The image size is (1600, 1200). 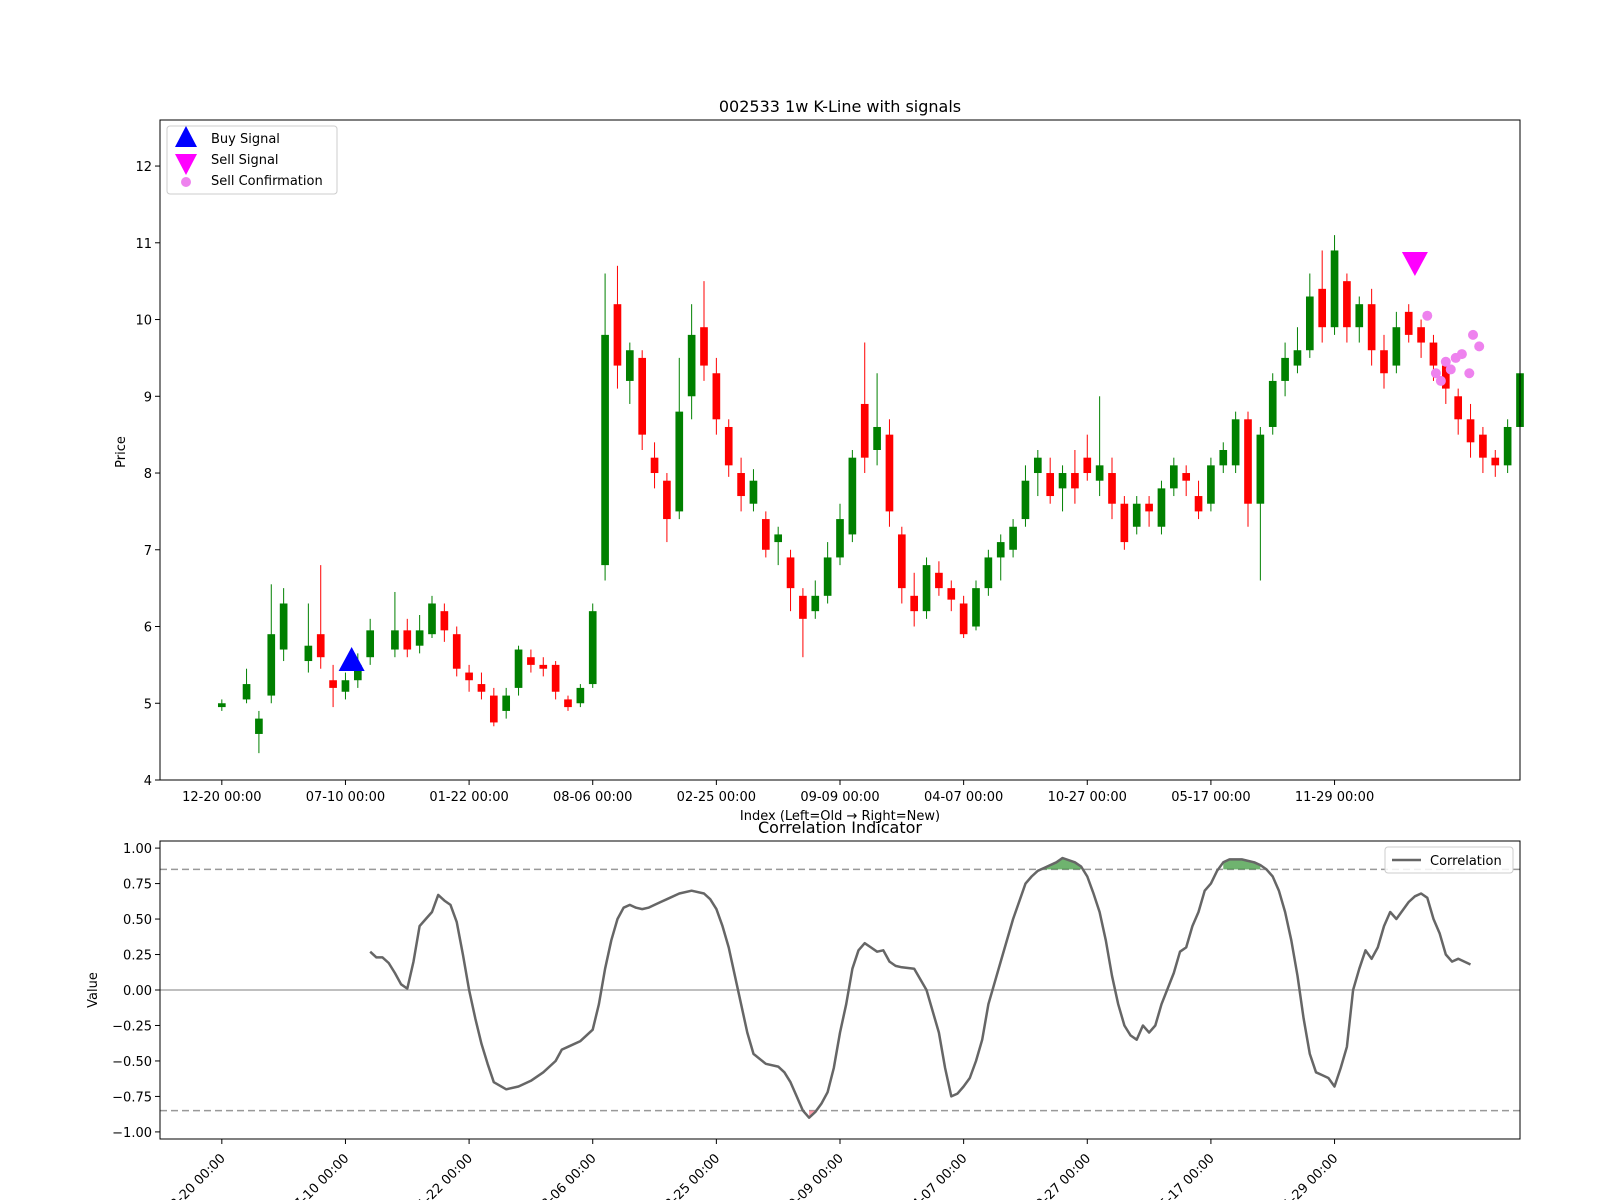 What do you see at coordinates (132, 1133) in the screenshot?
I see `correlation-y-tick-label: −1.00` at bounding box center [132, 1133].